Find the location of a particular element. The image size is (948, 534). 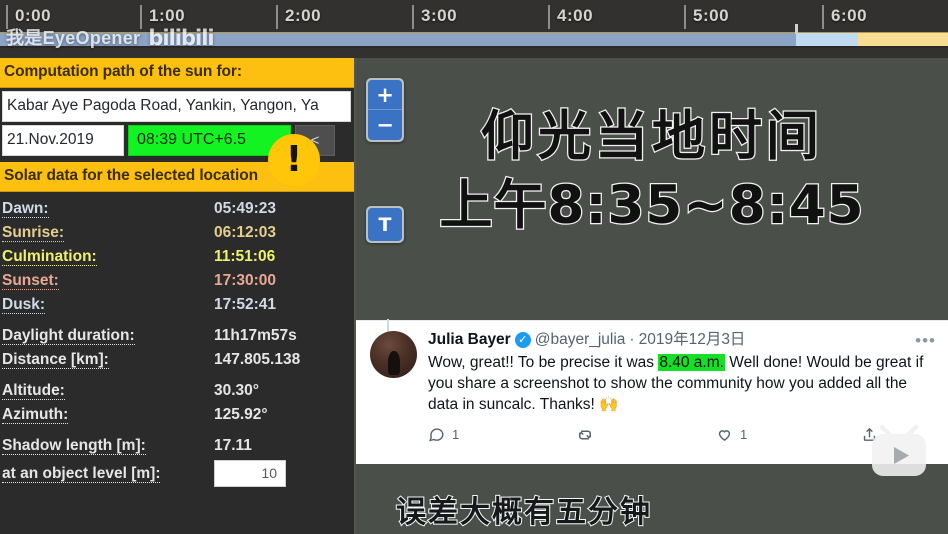

row-label: Culmination: is located at coordinates (49, 257).